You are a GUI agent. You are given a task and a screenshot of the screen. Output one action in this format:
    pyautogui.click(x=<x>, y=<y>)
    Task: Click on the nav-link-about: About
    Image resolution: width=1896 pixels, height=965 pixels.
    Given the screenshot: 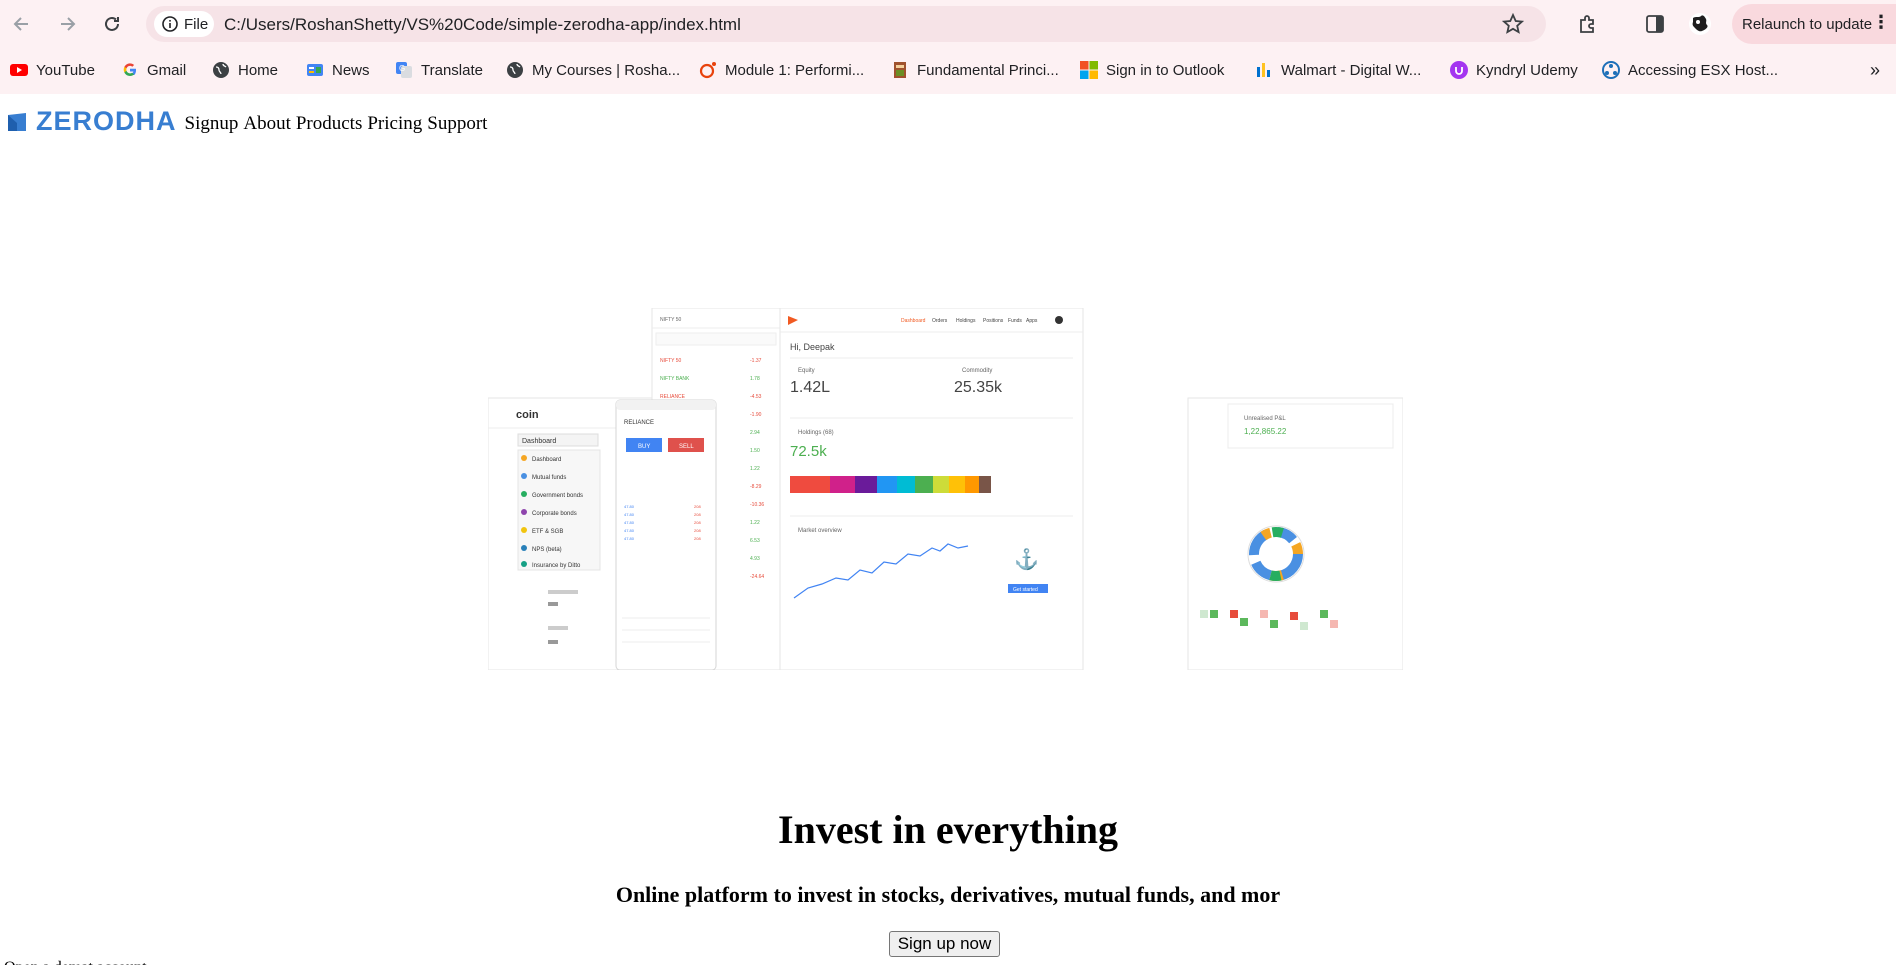 What is the action you would take?
    pyautogui.click(x=267, y=124)
    